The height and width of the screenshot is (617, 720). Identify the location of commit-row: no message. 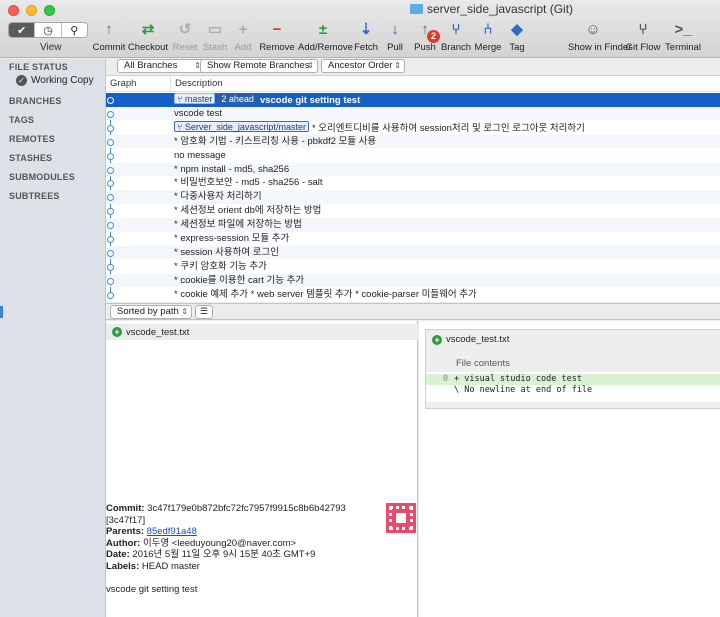
(413, 156).